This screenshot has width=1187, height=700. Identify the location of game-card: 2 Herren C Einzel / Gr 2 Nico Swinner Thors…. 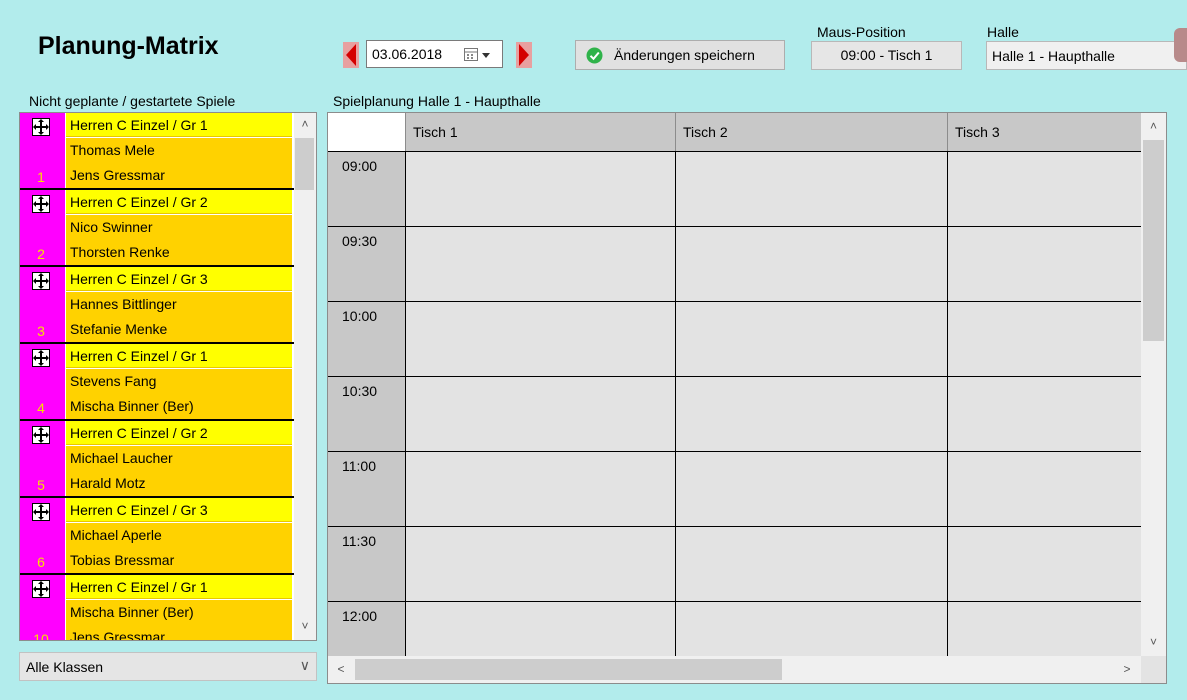
(157, 228).